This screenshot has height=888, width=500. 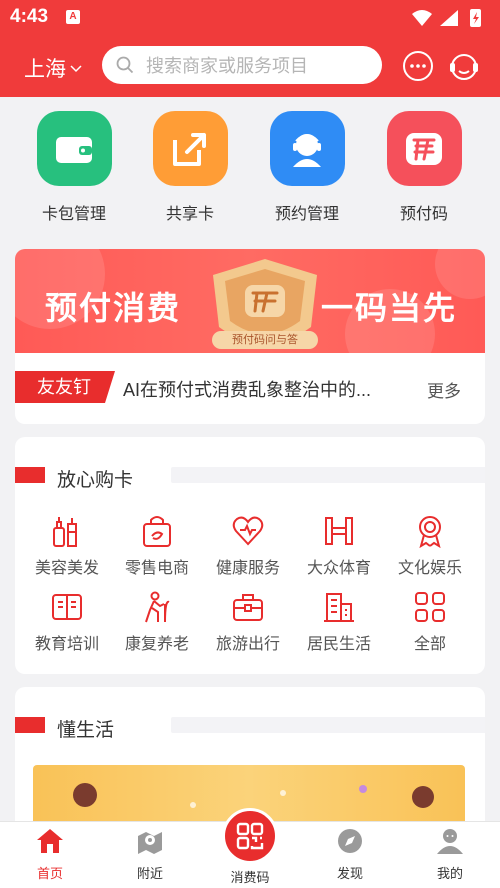 I want to click on qr-code-icon, so click(x=250, y=836).